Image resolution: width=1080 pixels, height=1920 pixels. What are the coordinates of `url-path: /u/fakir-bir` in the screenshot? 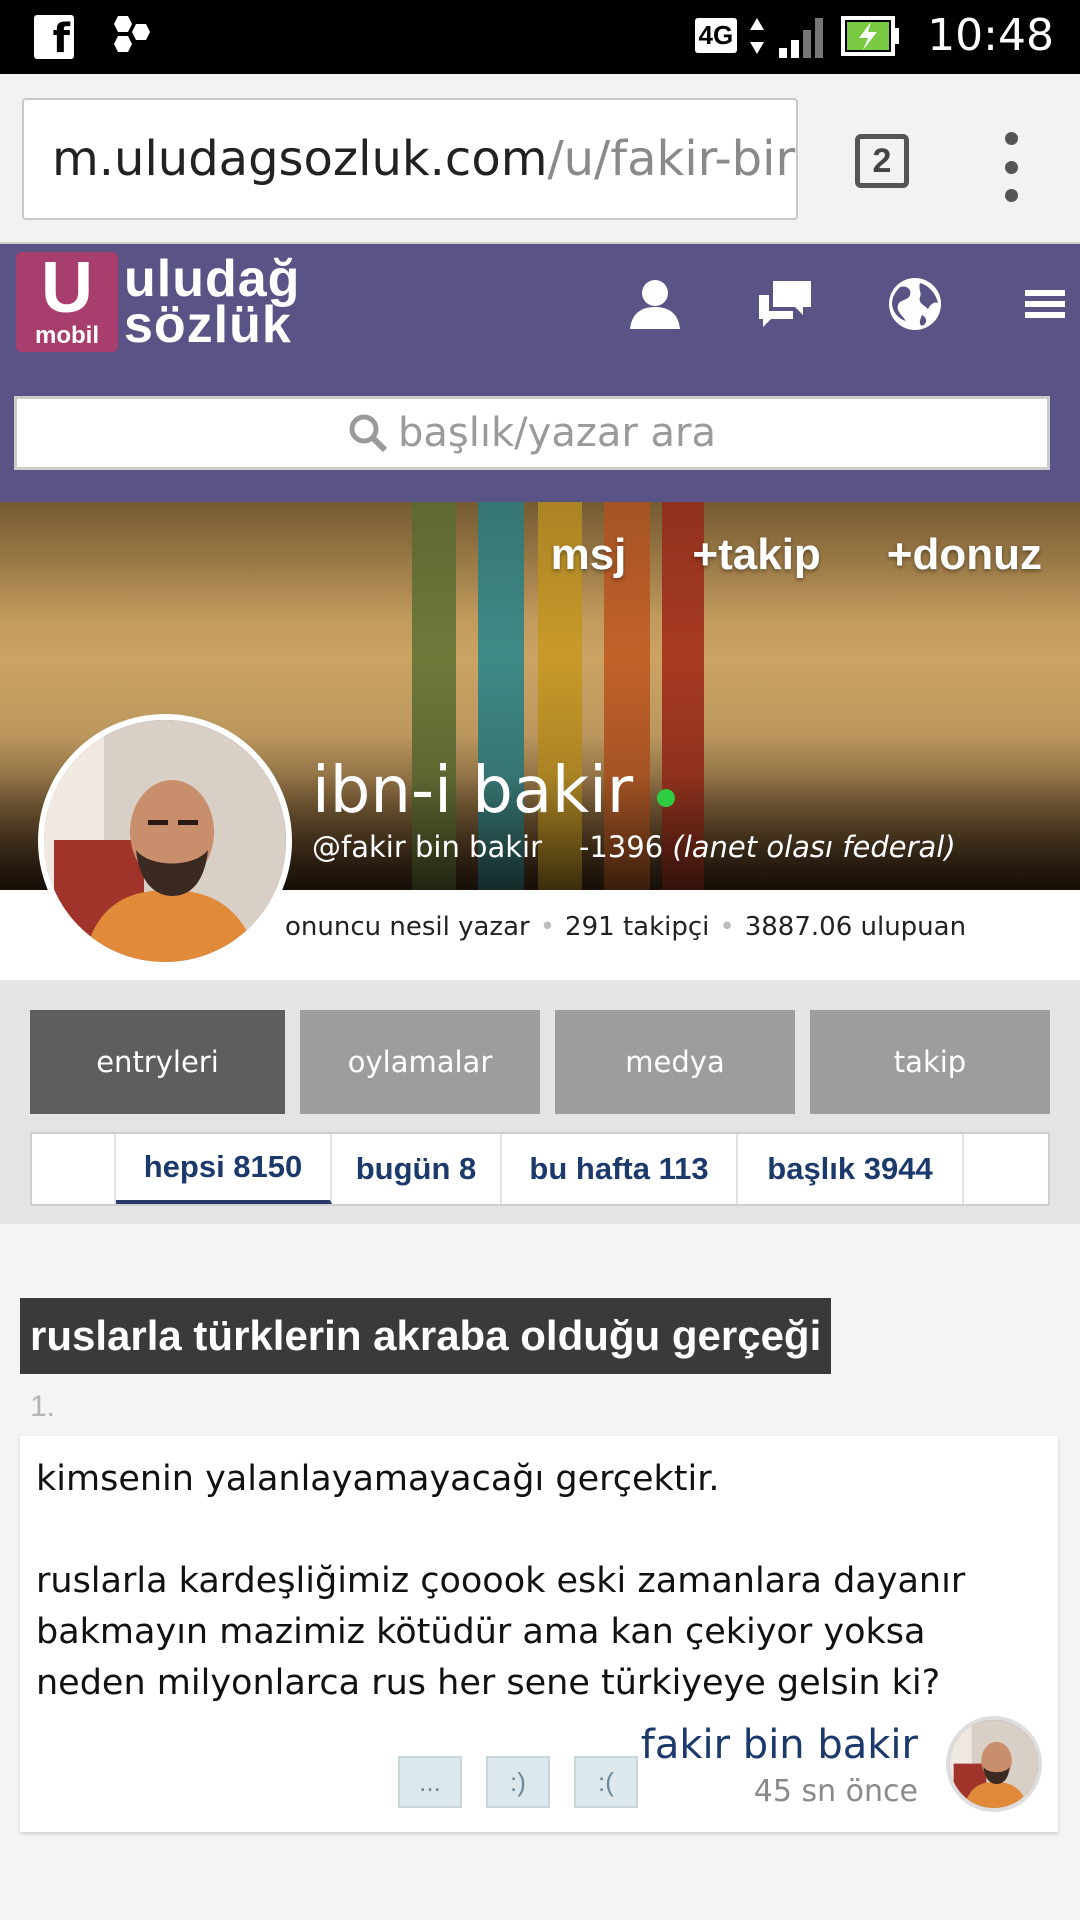 It's located at (671, 159).